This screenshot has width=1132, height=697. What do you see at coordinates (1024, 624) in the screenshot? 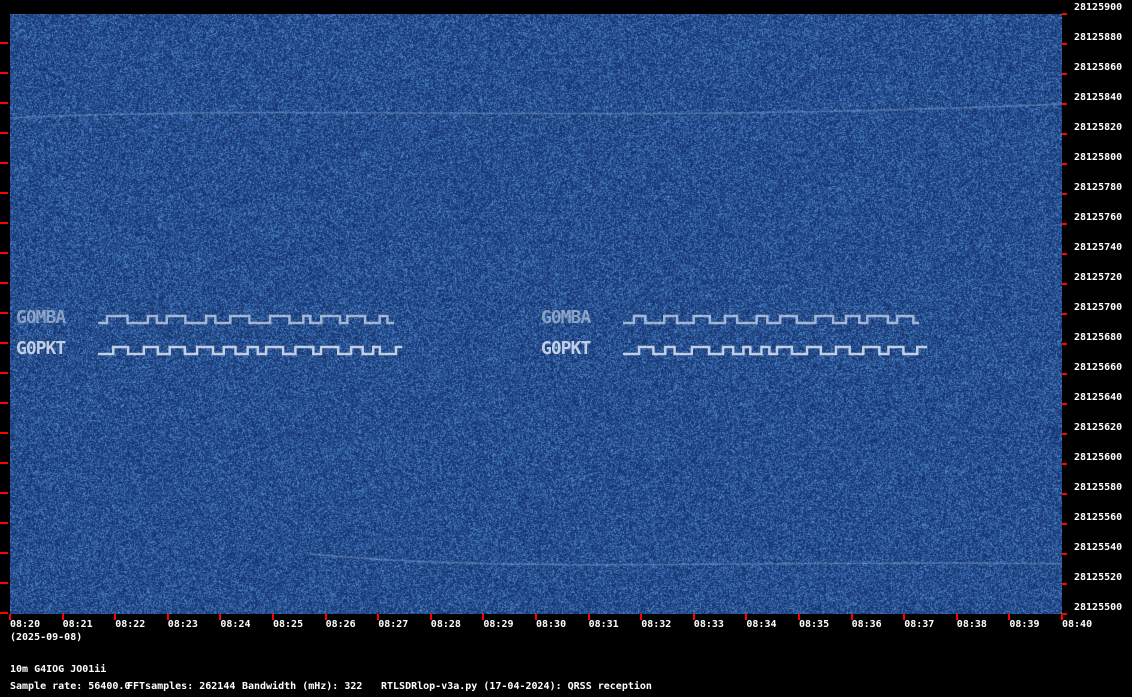
I see `time-label: 08:39` at bounding box center [1024, 624].